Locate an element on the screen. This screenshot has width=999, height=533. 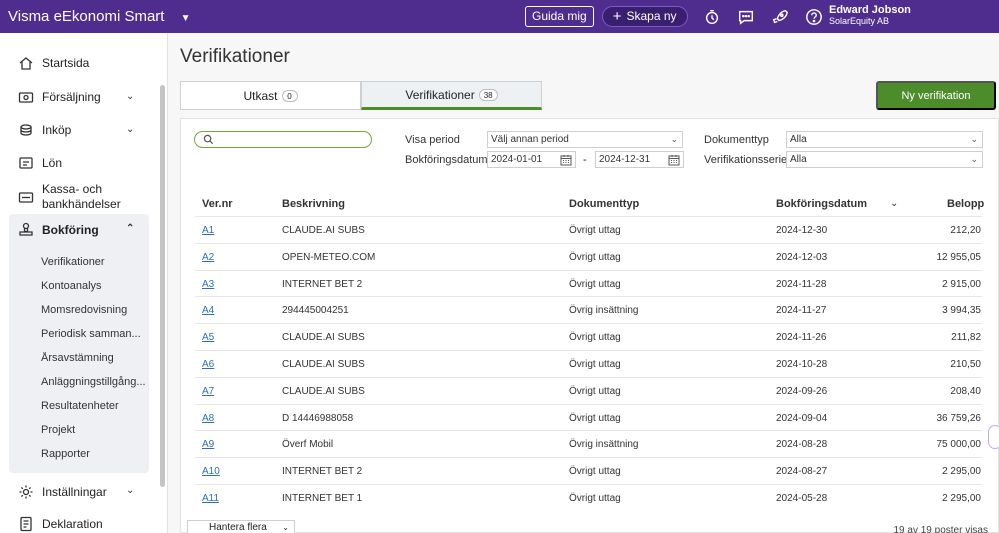
bulk-actions-select: Hantera flera ⌄ is located at coordinates (241, 526).